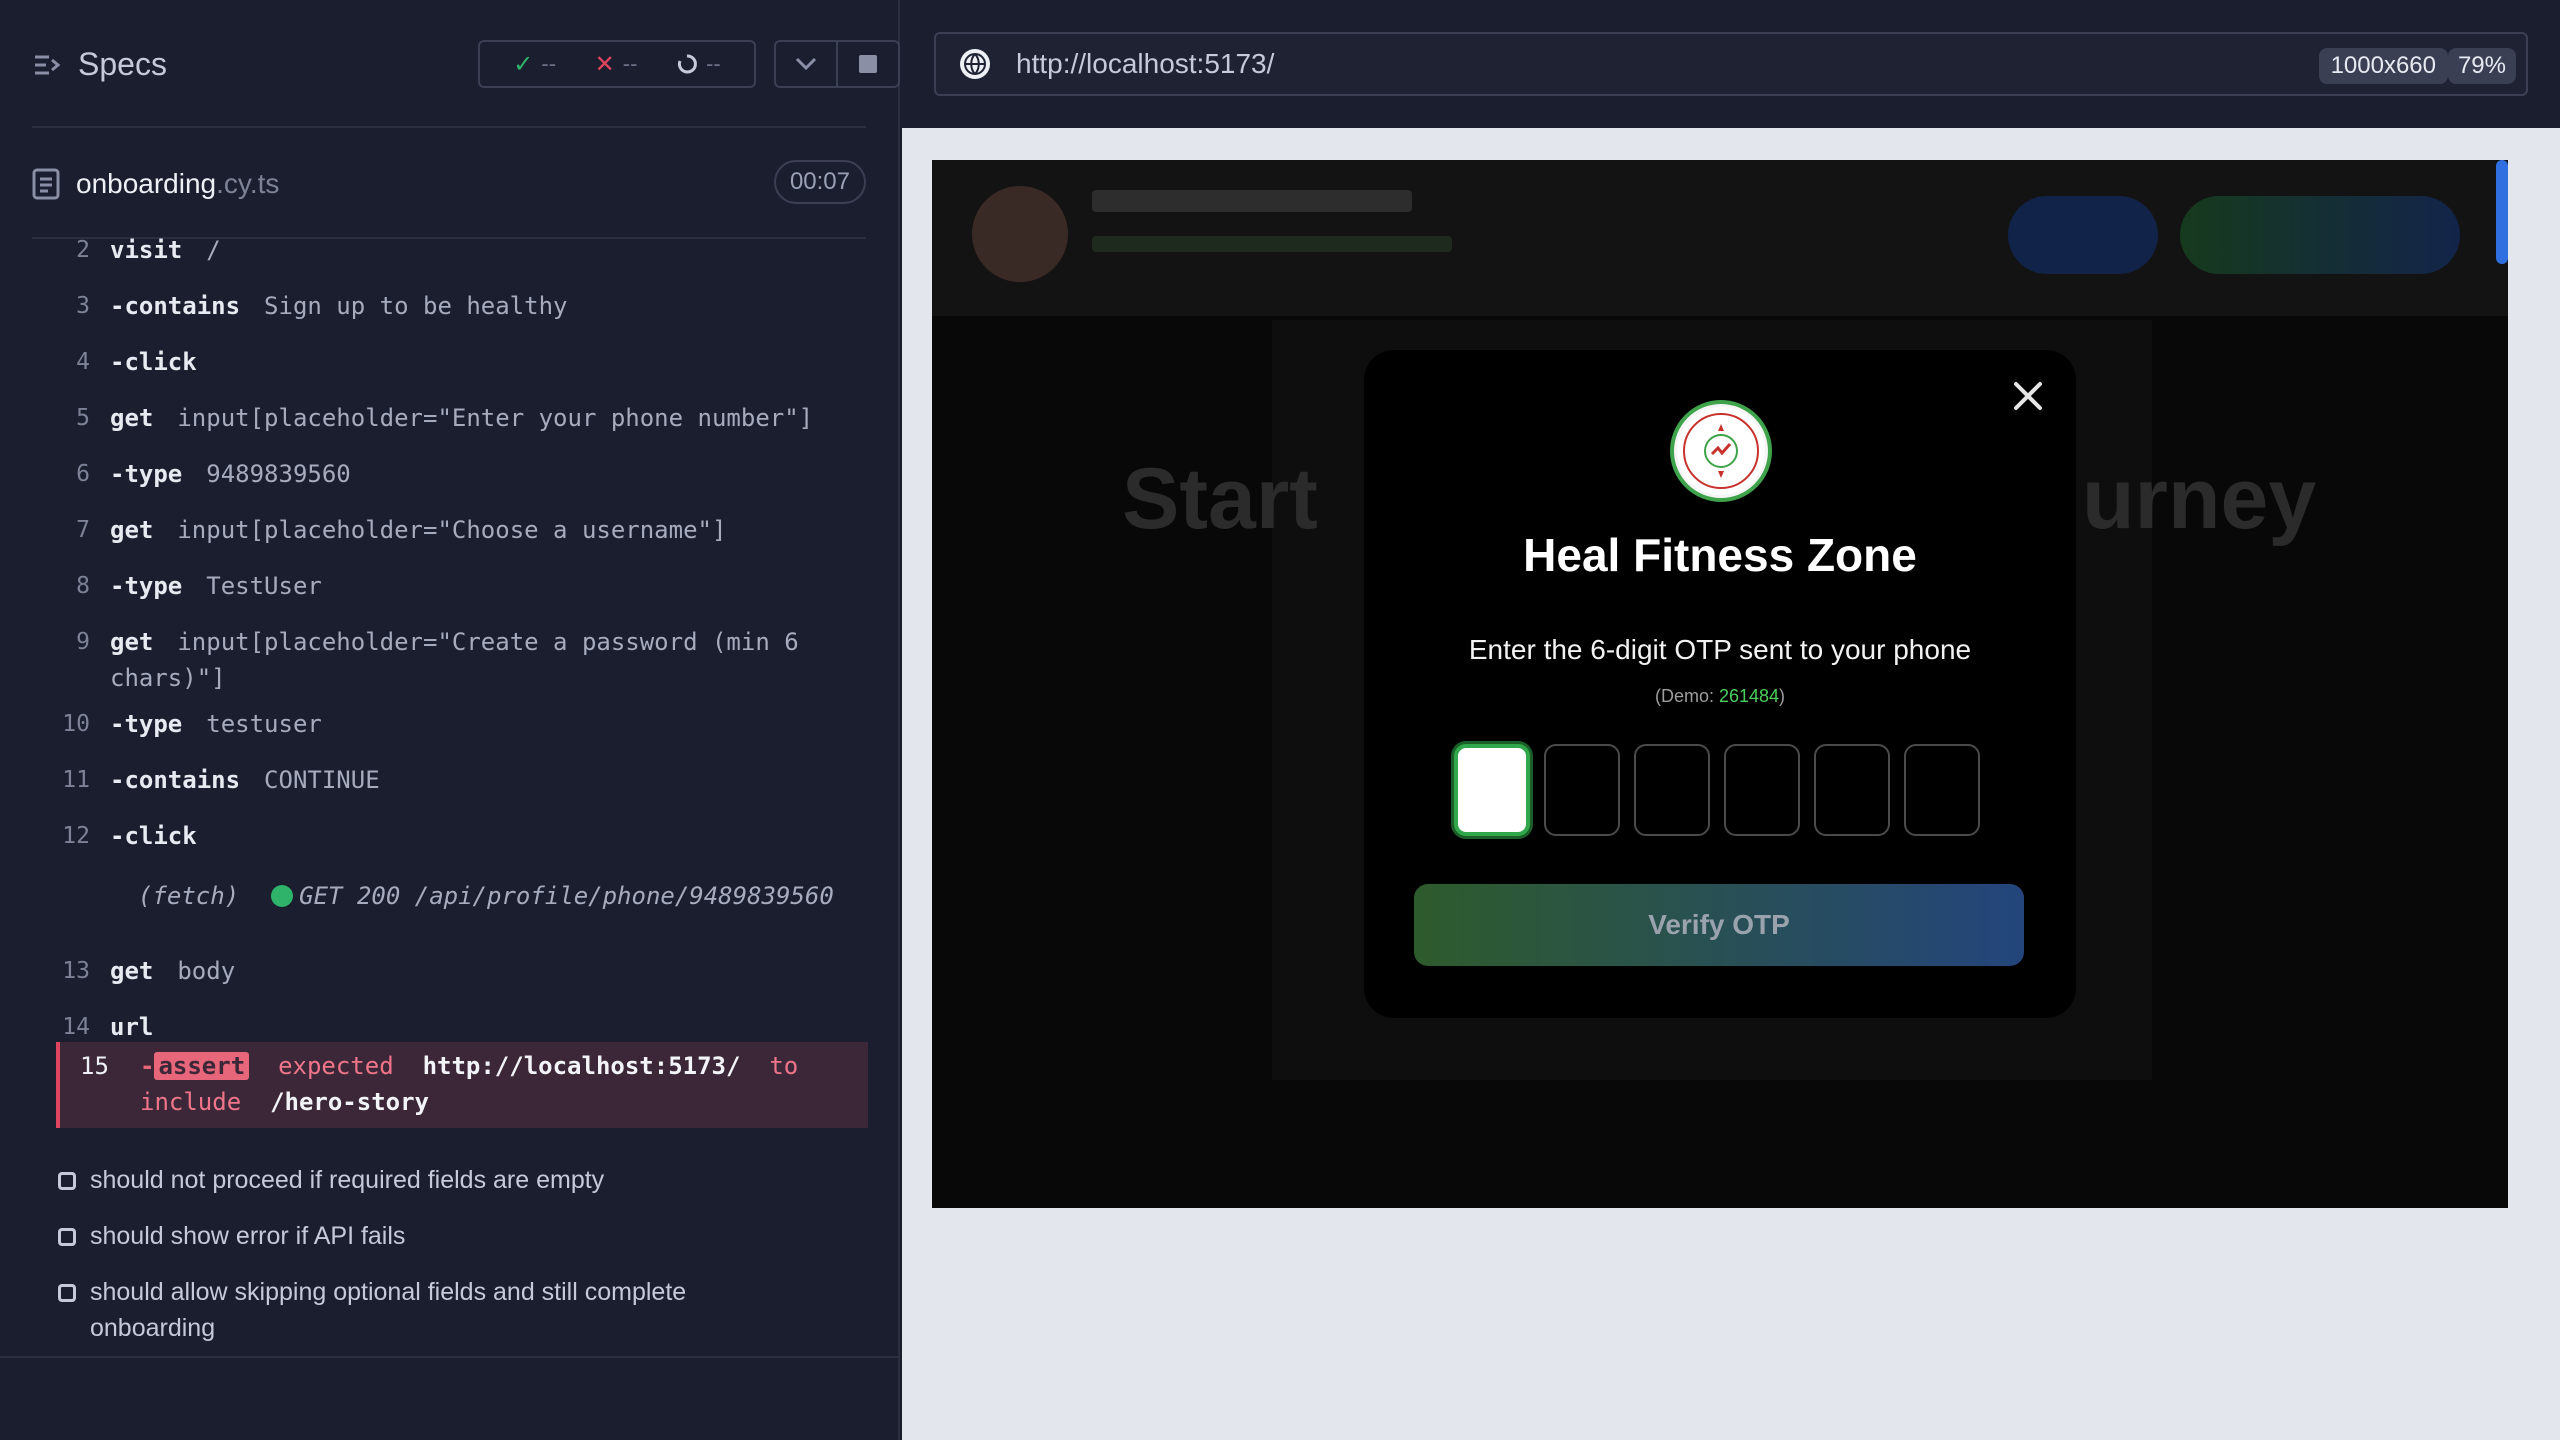  Describe the element at coordinates (566, 896) in the screenshot. I see `fetch-text: GET 200 /api/profile/phone/9489839560` at that location.